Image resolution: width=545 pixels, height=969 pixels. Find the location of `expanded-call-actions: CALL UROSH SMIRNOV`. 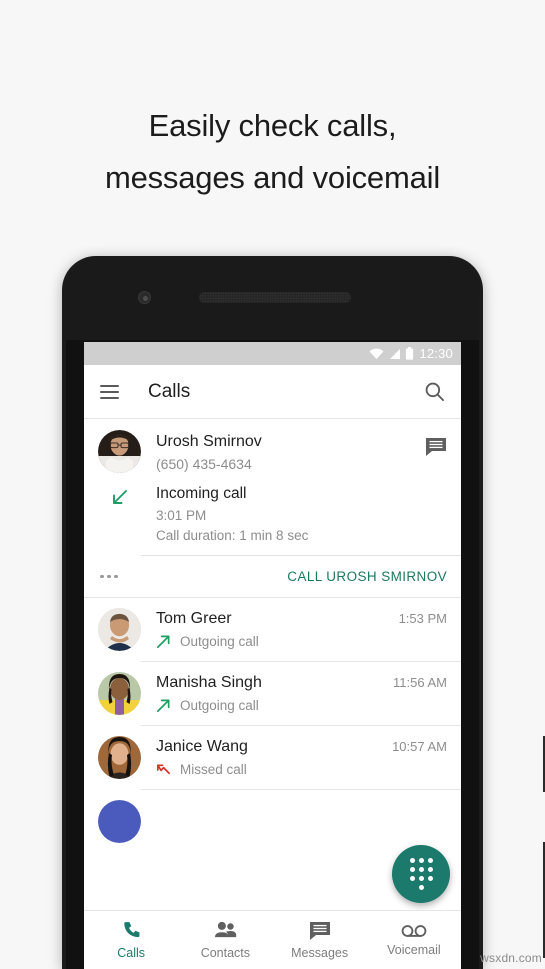

expanded-call-actions: CALL UROSH SMIRNOV is located at coordinates (272, 576).